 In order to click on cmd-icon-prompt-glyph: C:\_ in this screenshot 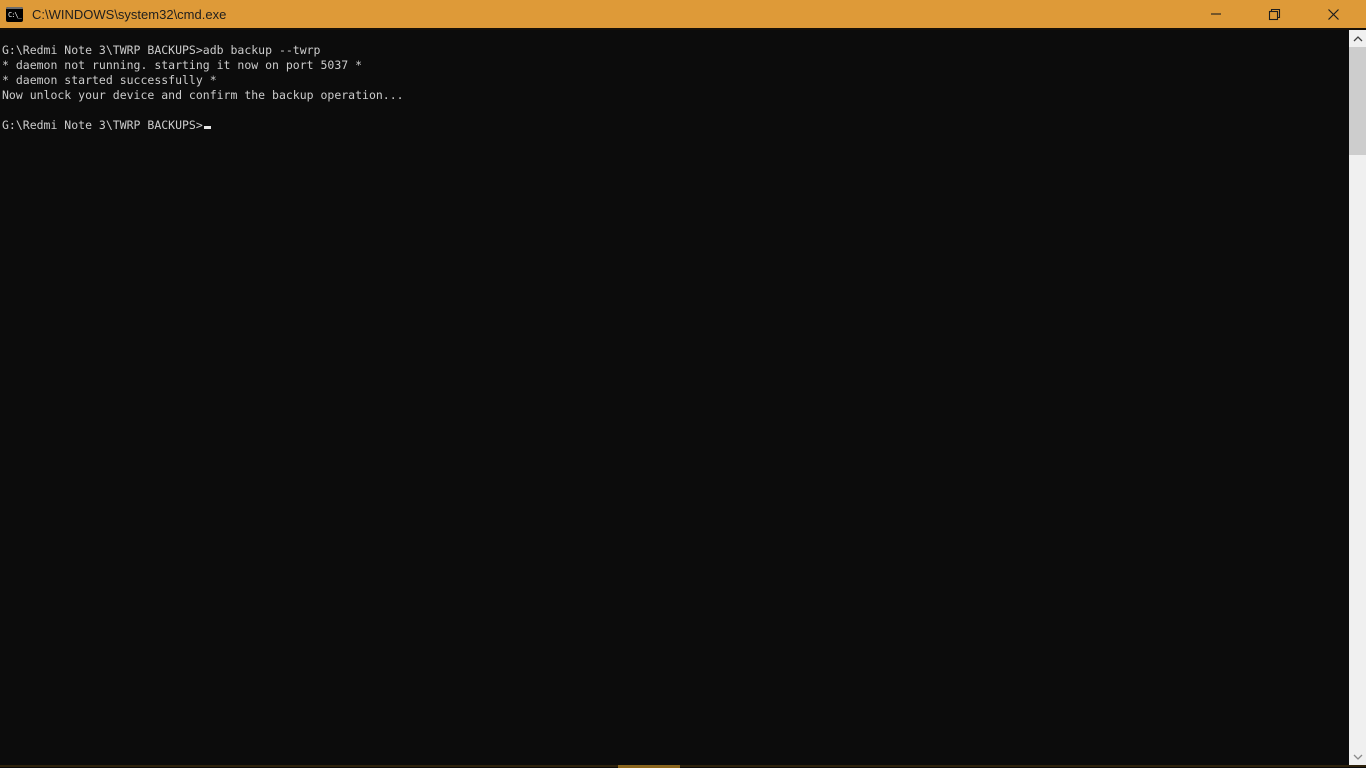, I will do `click(15, 14)`.